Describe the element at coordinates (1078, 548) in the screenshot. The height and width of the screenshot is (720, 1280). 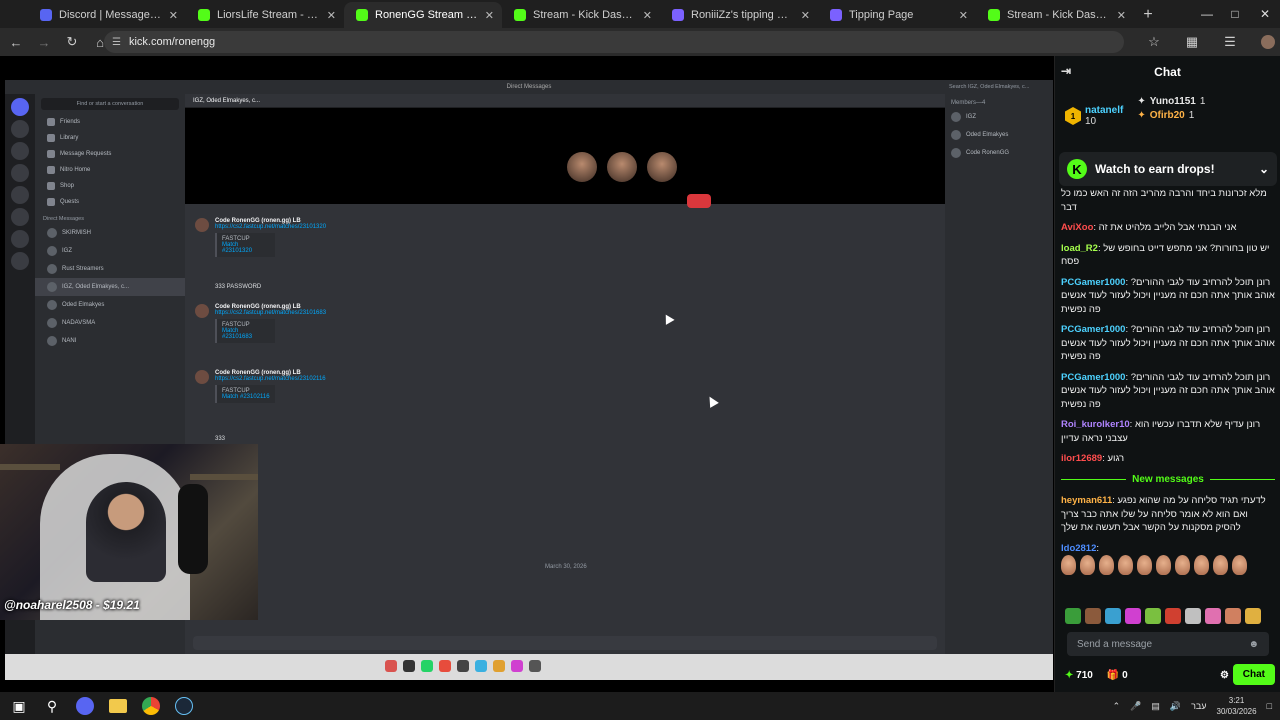
I see `chat-username: Ido2812` at that location.